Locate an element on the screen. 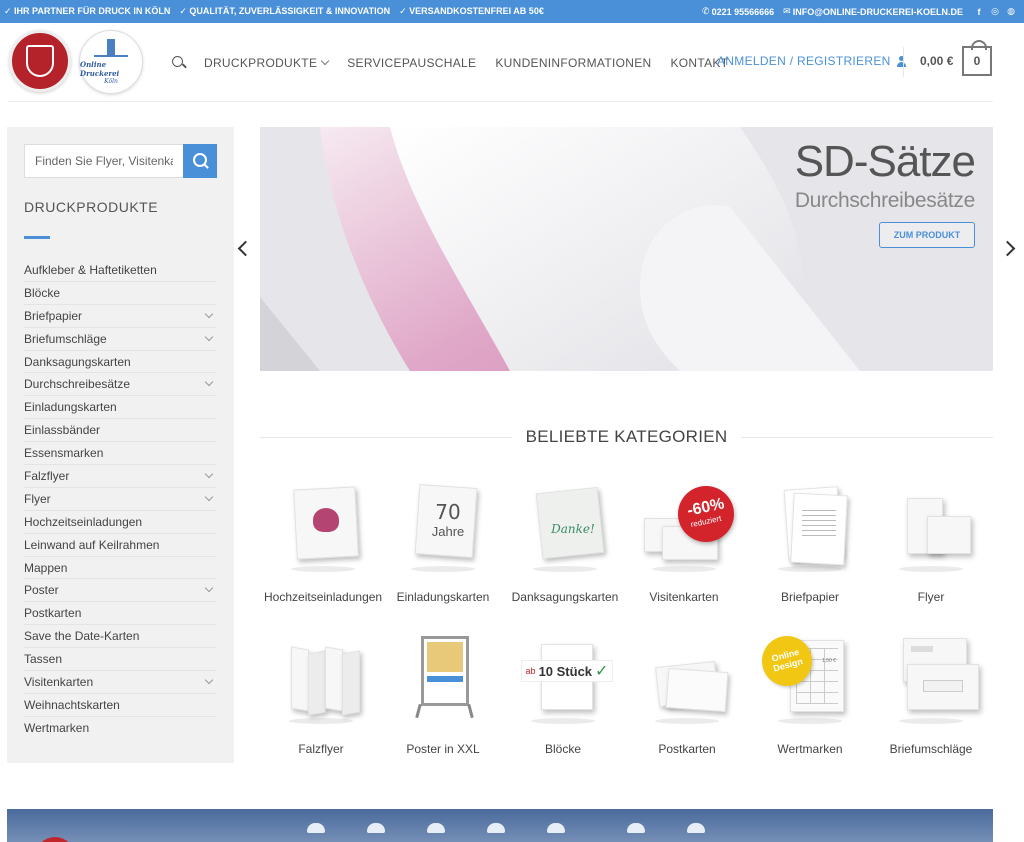 The width and height of the screenshot is (1024, 842). category-bloecke: ab 10 Stück ✓ Blöcke is located at coordinates (563, 693).